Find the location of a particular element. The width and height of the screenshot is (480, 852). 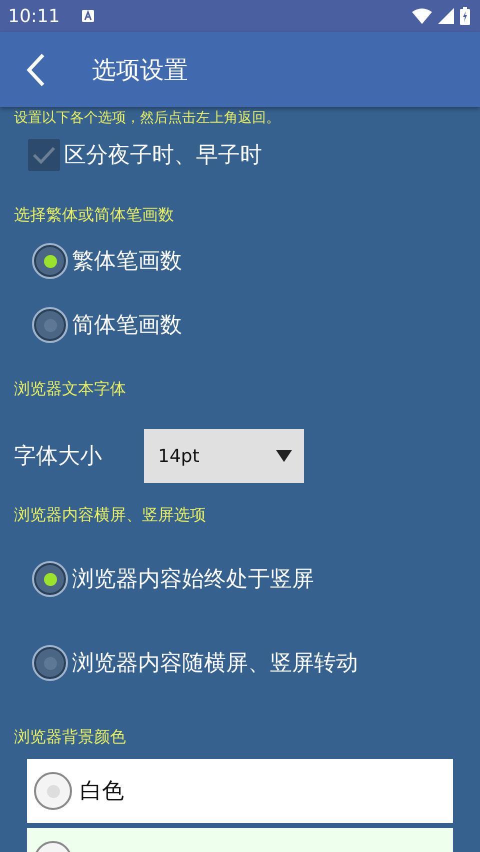

radio-option: 浏览器内容始终处于竖屏 is located at coordinates (249, 579).